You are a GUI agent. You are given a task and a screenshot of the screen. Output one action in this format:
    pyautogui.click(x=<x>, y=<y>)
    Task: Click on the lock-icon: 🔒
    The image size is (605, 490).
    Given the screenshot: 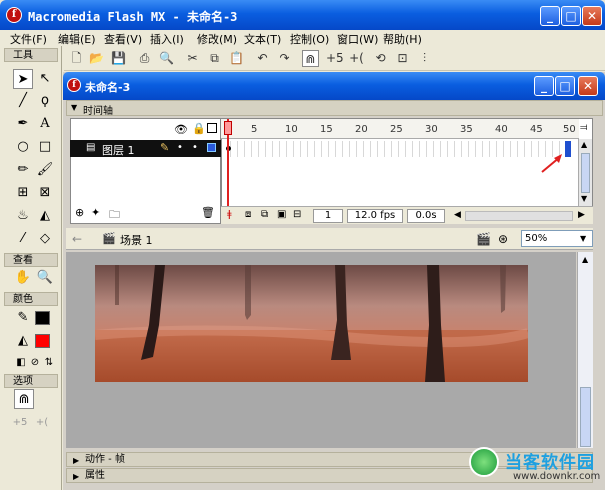 What is the action you would take?
    pyautogui.click(x=199, y=128)
    